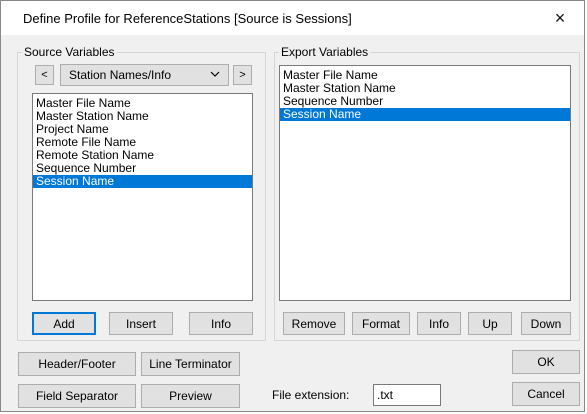 This screenshot has height=414, width=587. Describe the element at coordinates (311, 395) in the screenshot. I see `file-extension-label: File extension:` at that location.